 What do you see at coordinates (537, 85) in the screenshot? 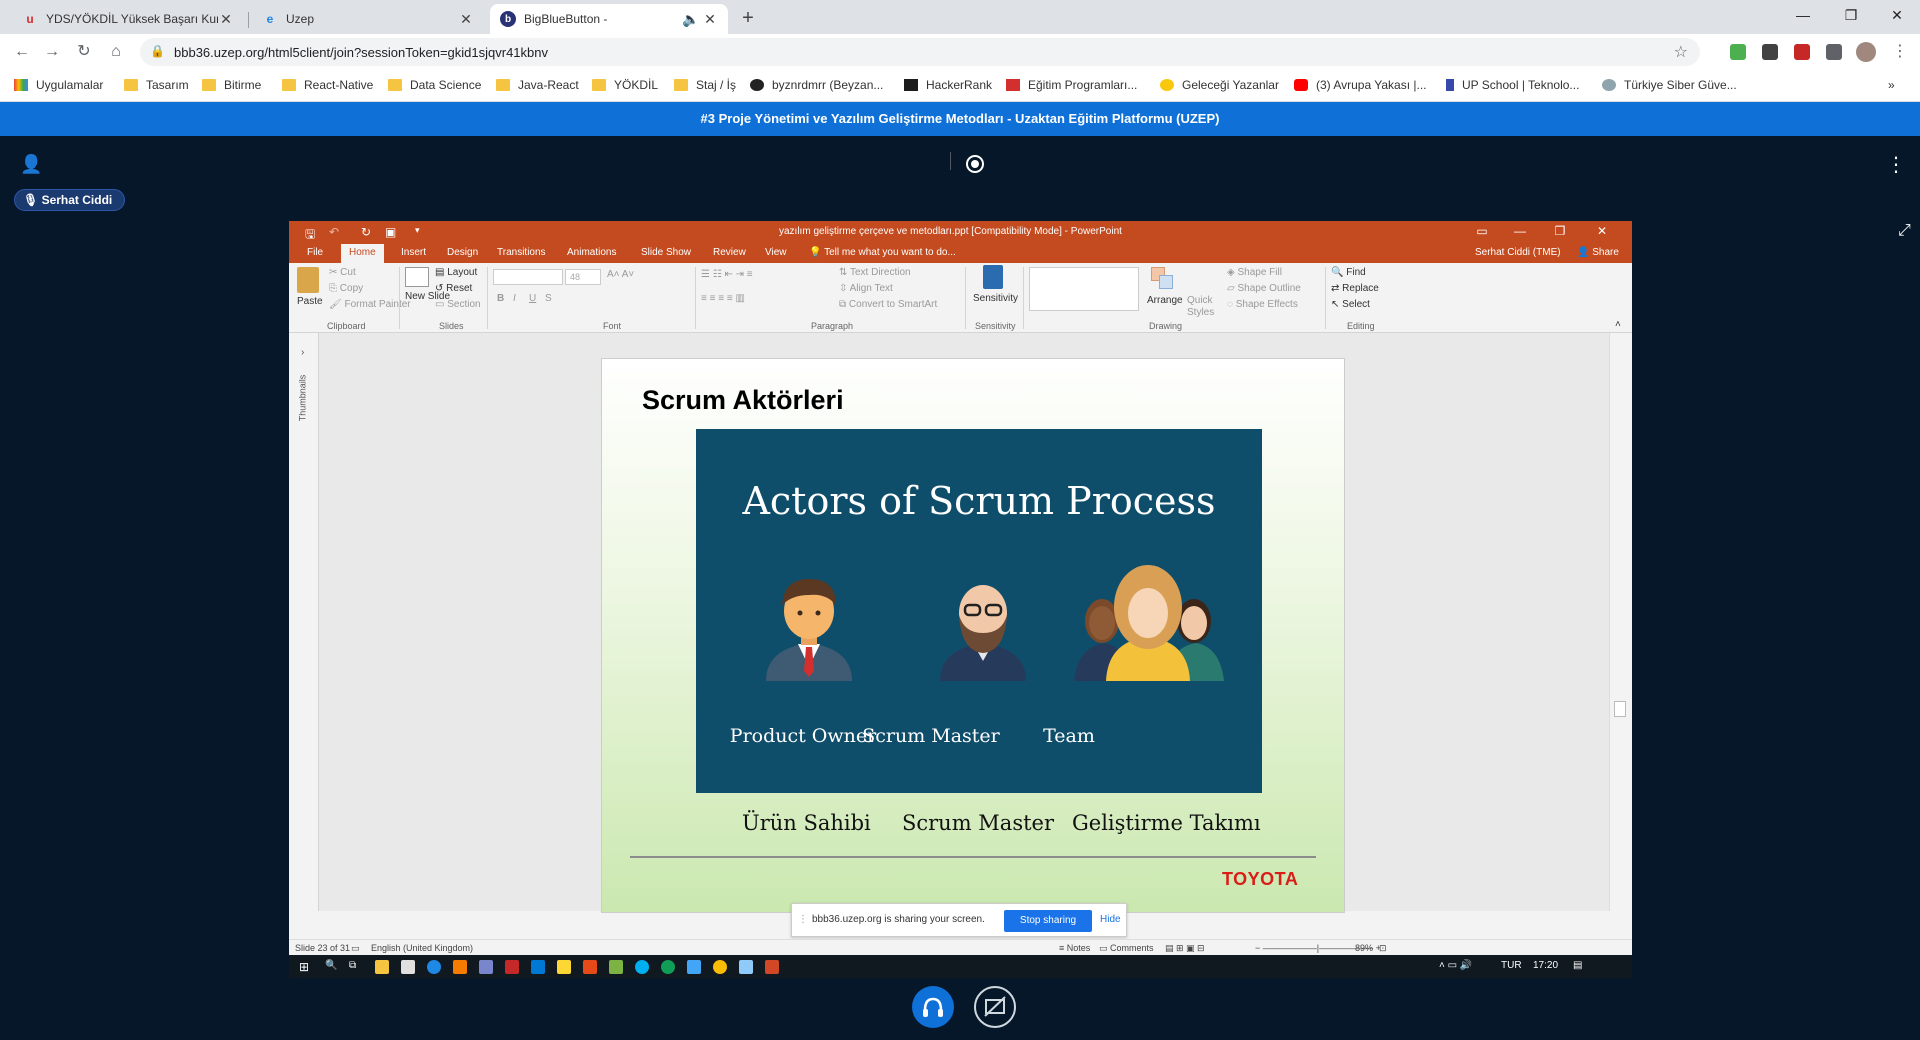
I see `bookmark-folder: Java-React` at bounding box center [537, 85].